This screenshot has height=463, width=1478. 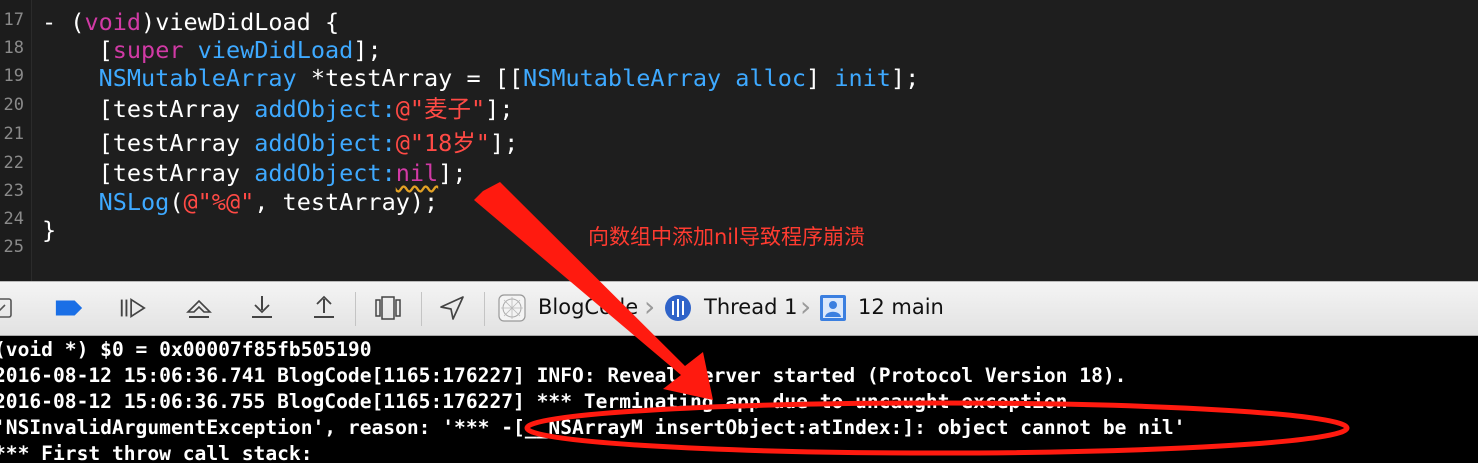 What do you see at coordinates (13, 76) in the screenshot?
I see `line-number: 19` at bounding box center [13, 76].